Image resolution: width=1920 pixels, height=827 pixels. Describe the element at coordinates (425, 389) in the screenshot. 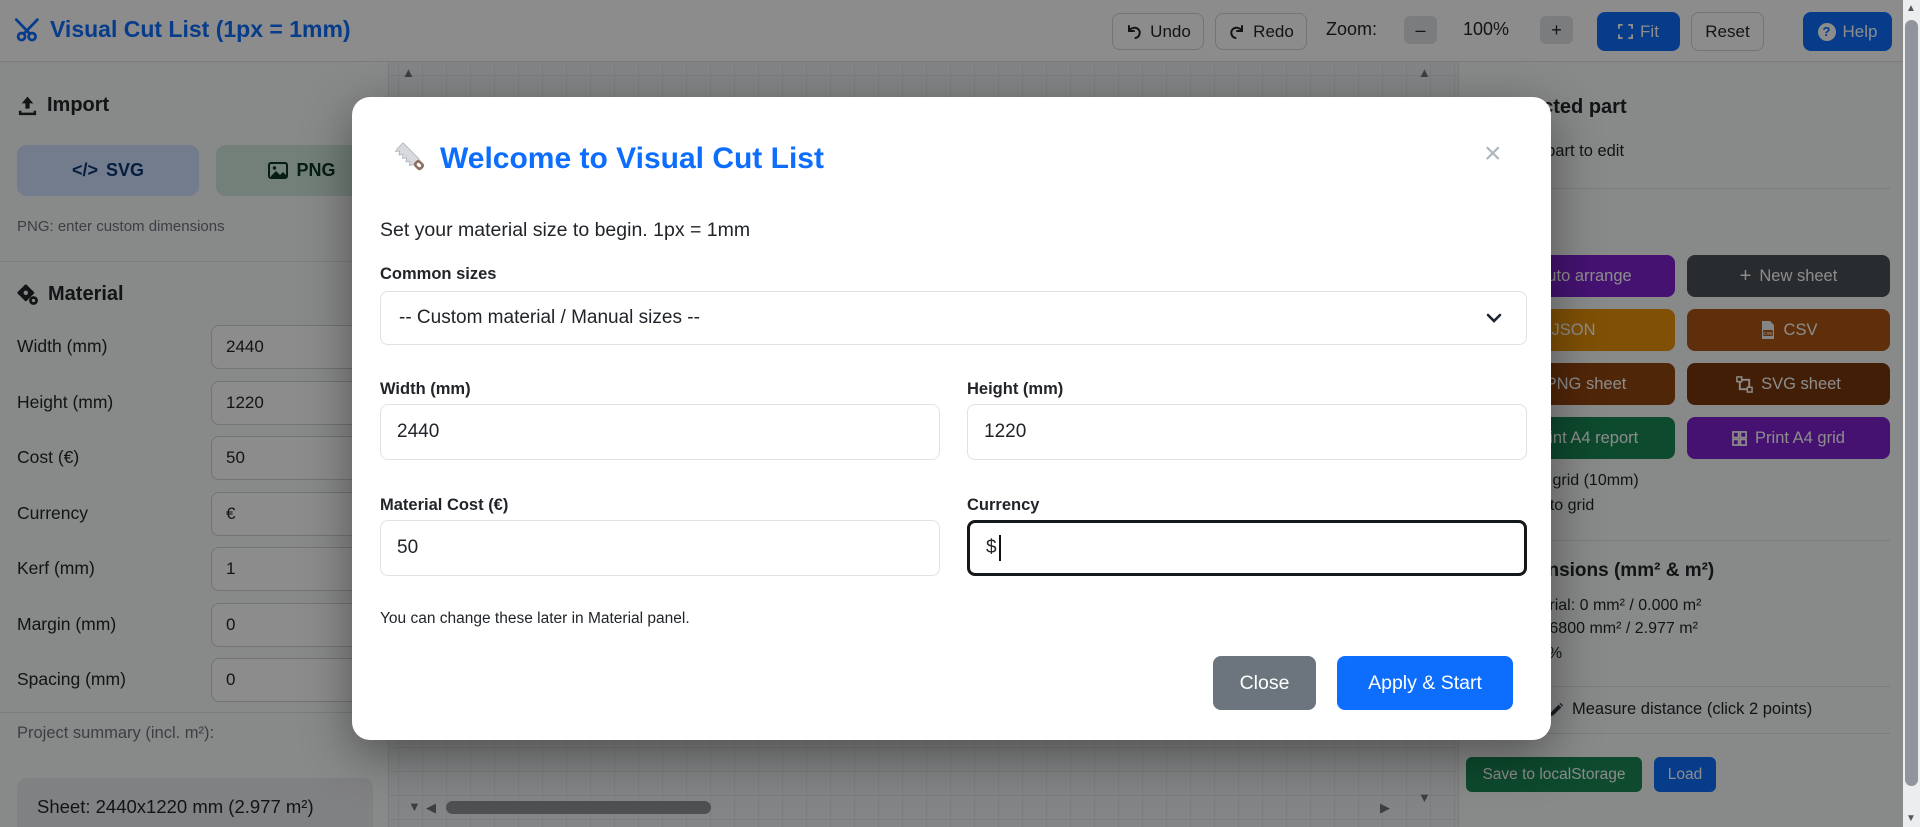

I see `modal-width-label: Width (mm)` at that location.